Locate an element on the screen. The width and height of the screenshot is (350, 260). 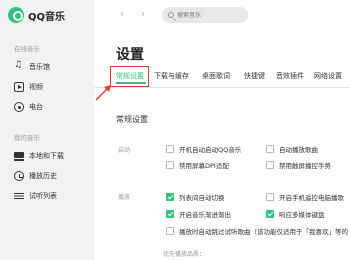
option-label: 列表间自动切换 is located at coordinates (202, 198).